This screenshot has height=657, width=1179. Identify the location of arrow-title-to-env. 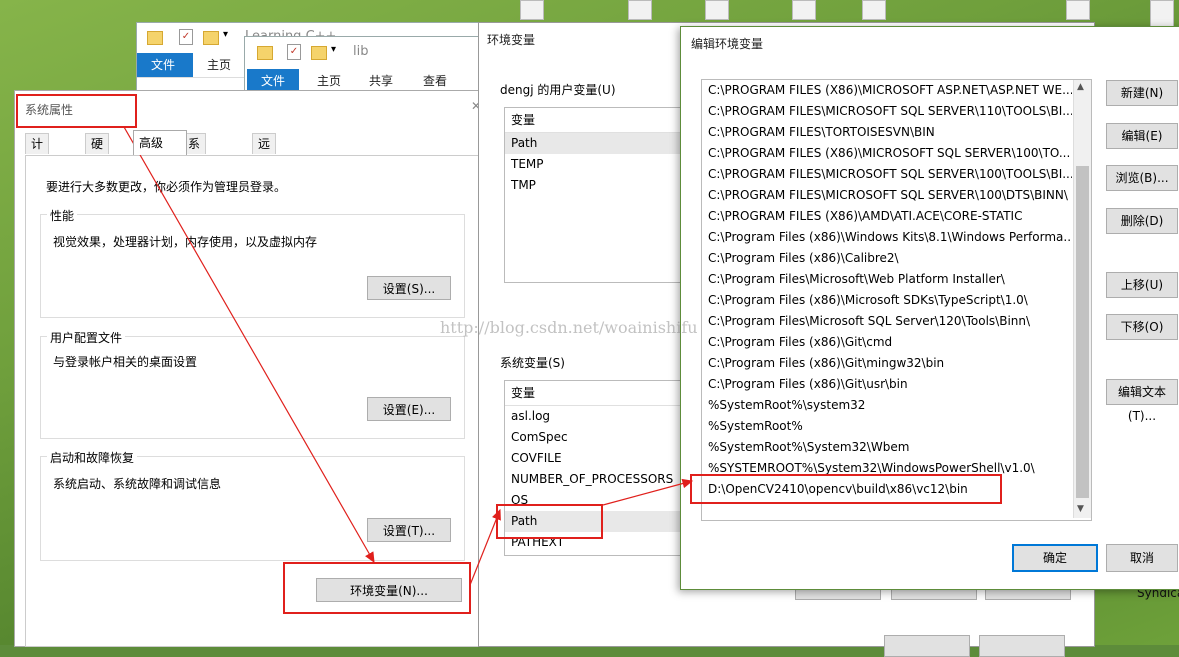
(249, 345).